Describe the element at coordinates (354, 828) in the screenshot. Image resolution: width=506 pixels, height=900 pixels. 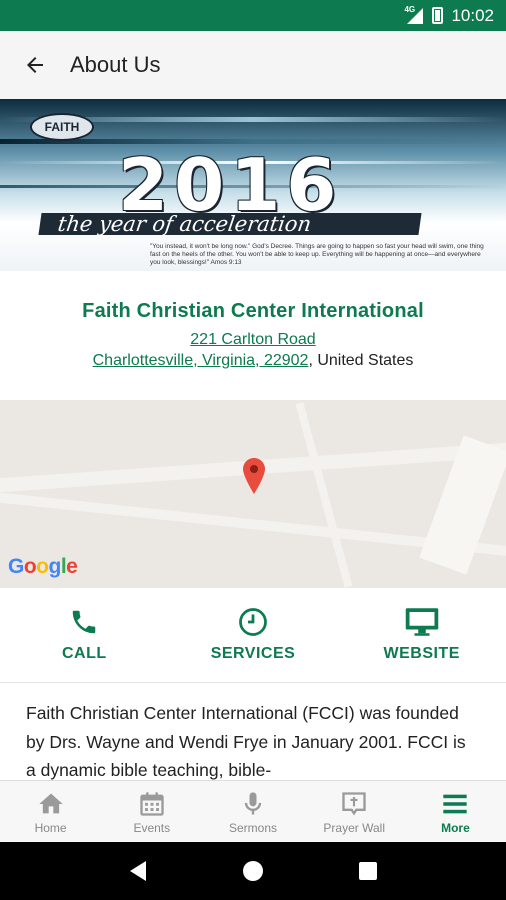
I see `nav-prayer-wall-label: Prayer Wall` at that location.